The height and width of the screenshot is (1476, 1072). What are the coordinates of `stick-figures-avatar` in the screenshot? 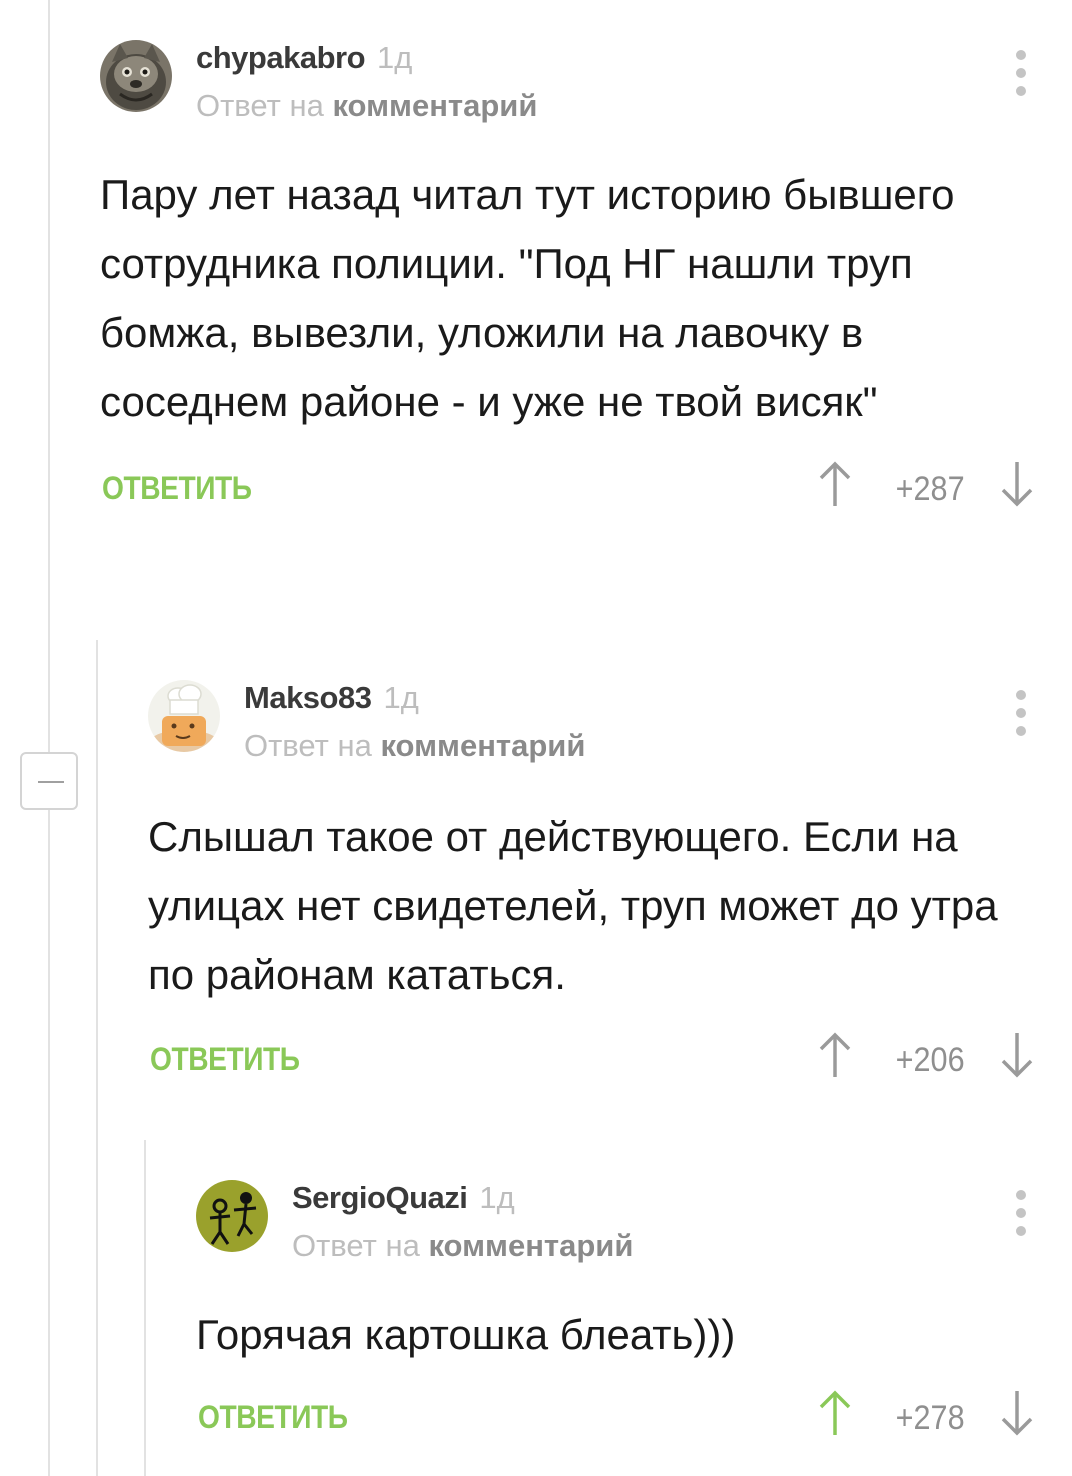 It's located at (232, 1216).